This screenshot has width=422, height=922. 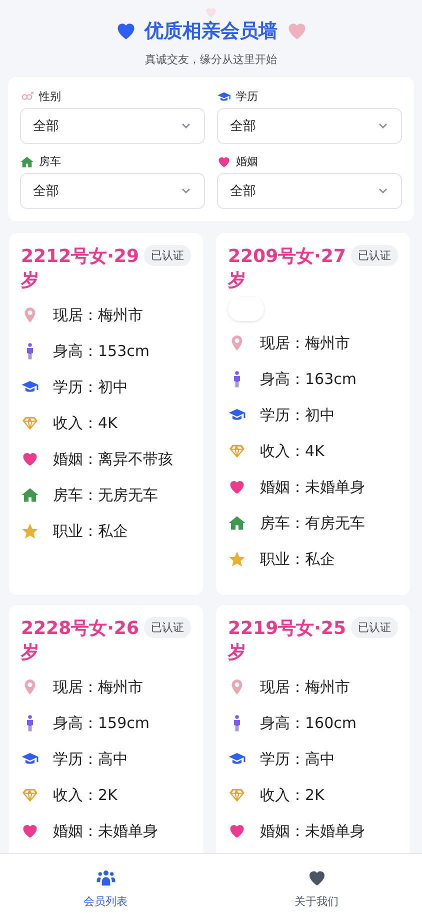 I want to click on member-info: 房车：有房无车, so click(x=312, y=523).